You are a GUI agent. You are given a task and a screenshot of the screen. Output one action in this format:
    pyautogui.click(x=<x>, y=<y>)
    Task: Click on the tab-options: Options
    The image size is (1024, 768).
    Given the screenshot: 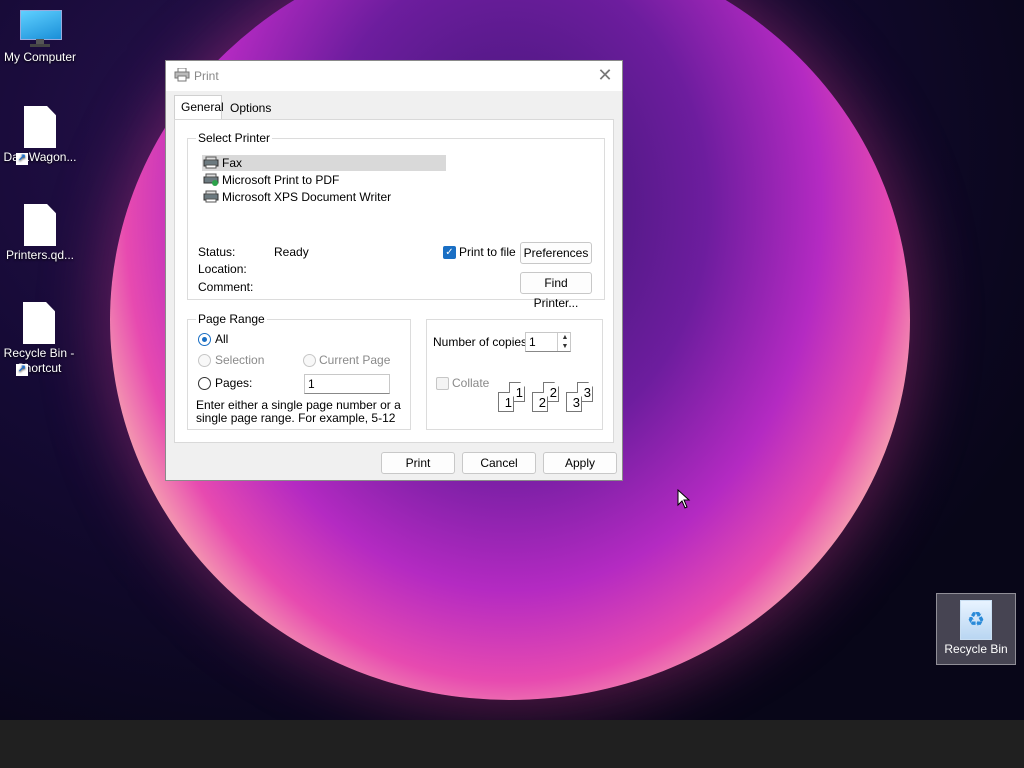 What is the action you would take?
    pyautogui.click(x=251, y=108)
    